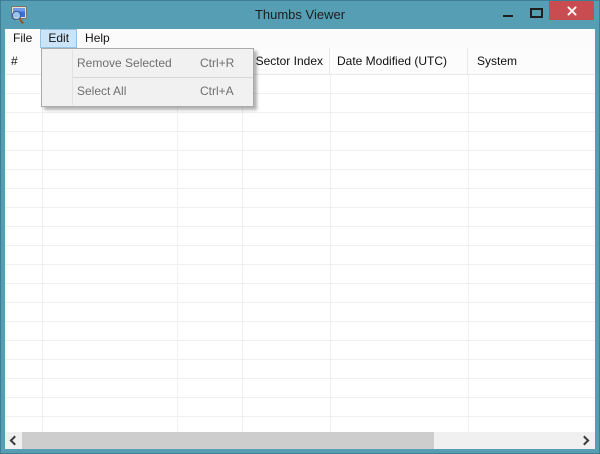  What do you see at coordinates (217, 91) in the screenshot?
I see `menu-item-shortcut: Ctrl+A` at bounding box center [217, 91].